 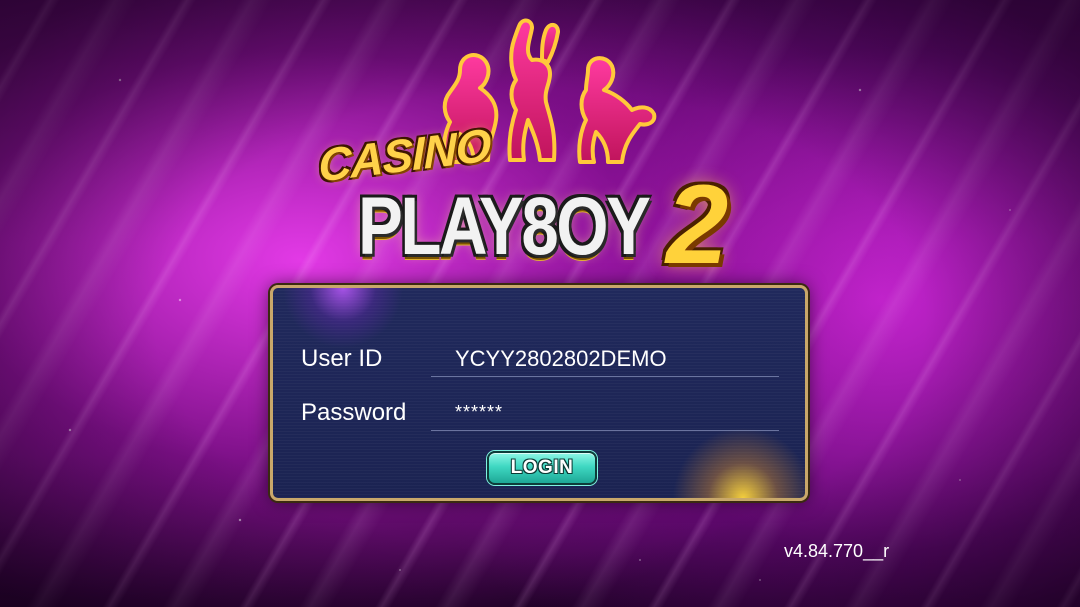 What do you see at coordinates (697, 224) in the screenshot?
I see `logo-number-text: 2` at bounding box center [697, 224].